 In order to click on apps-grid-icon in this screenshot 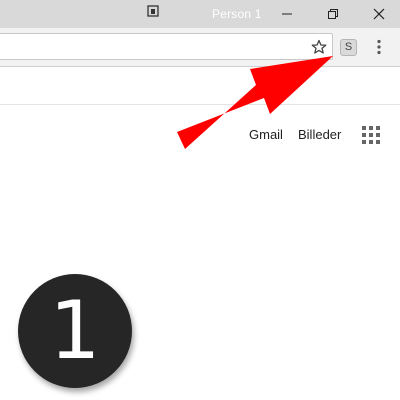, I will do `click(371, 135)`.